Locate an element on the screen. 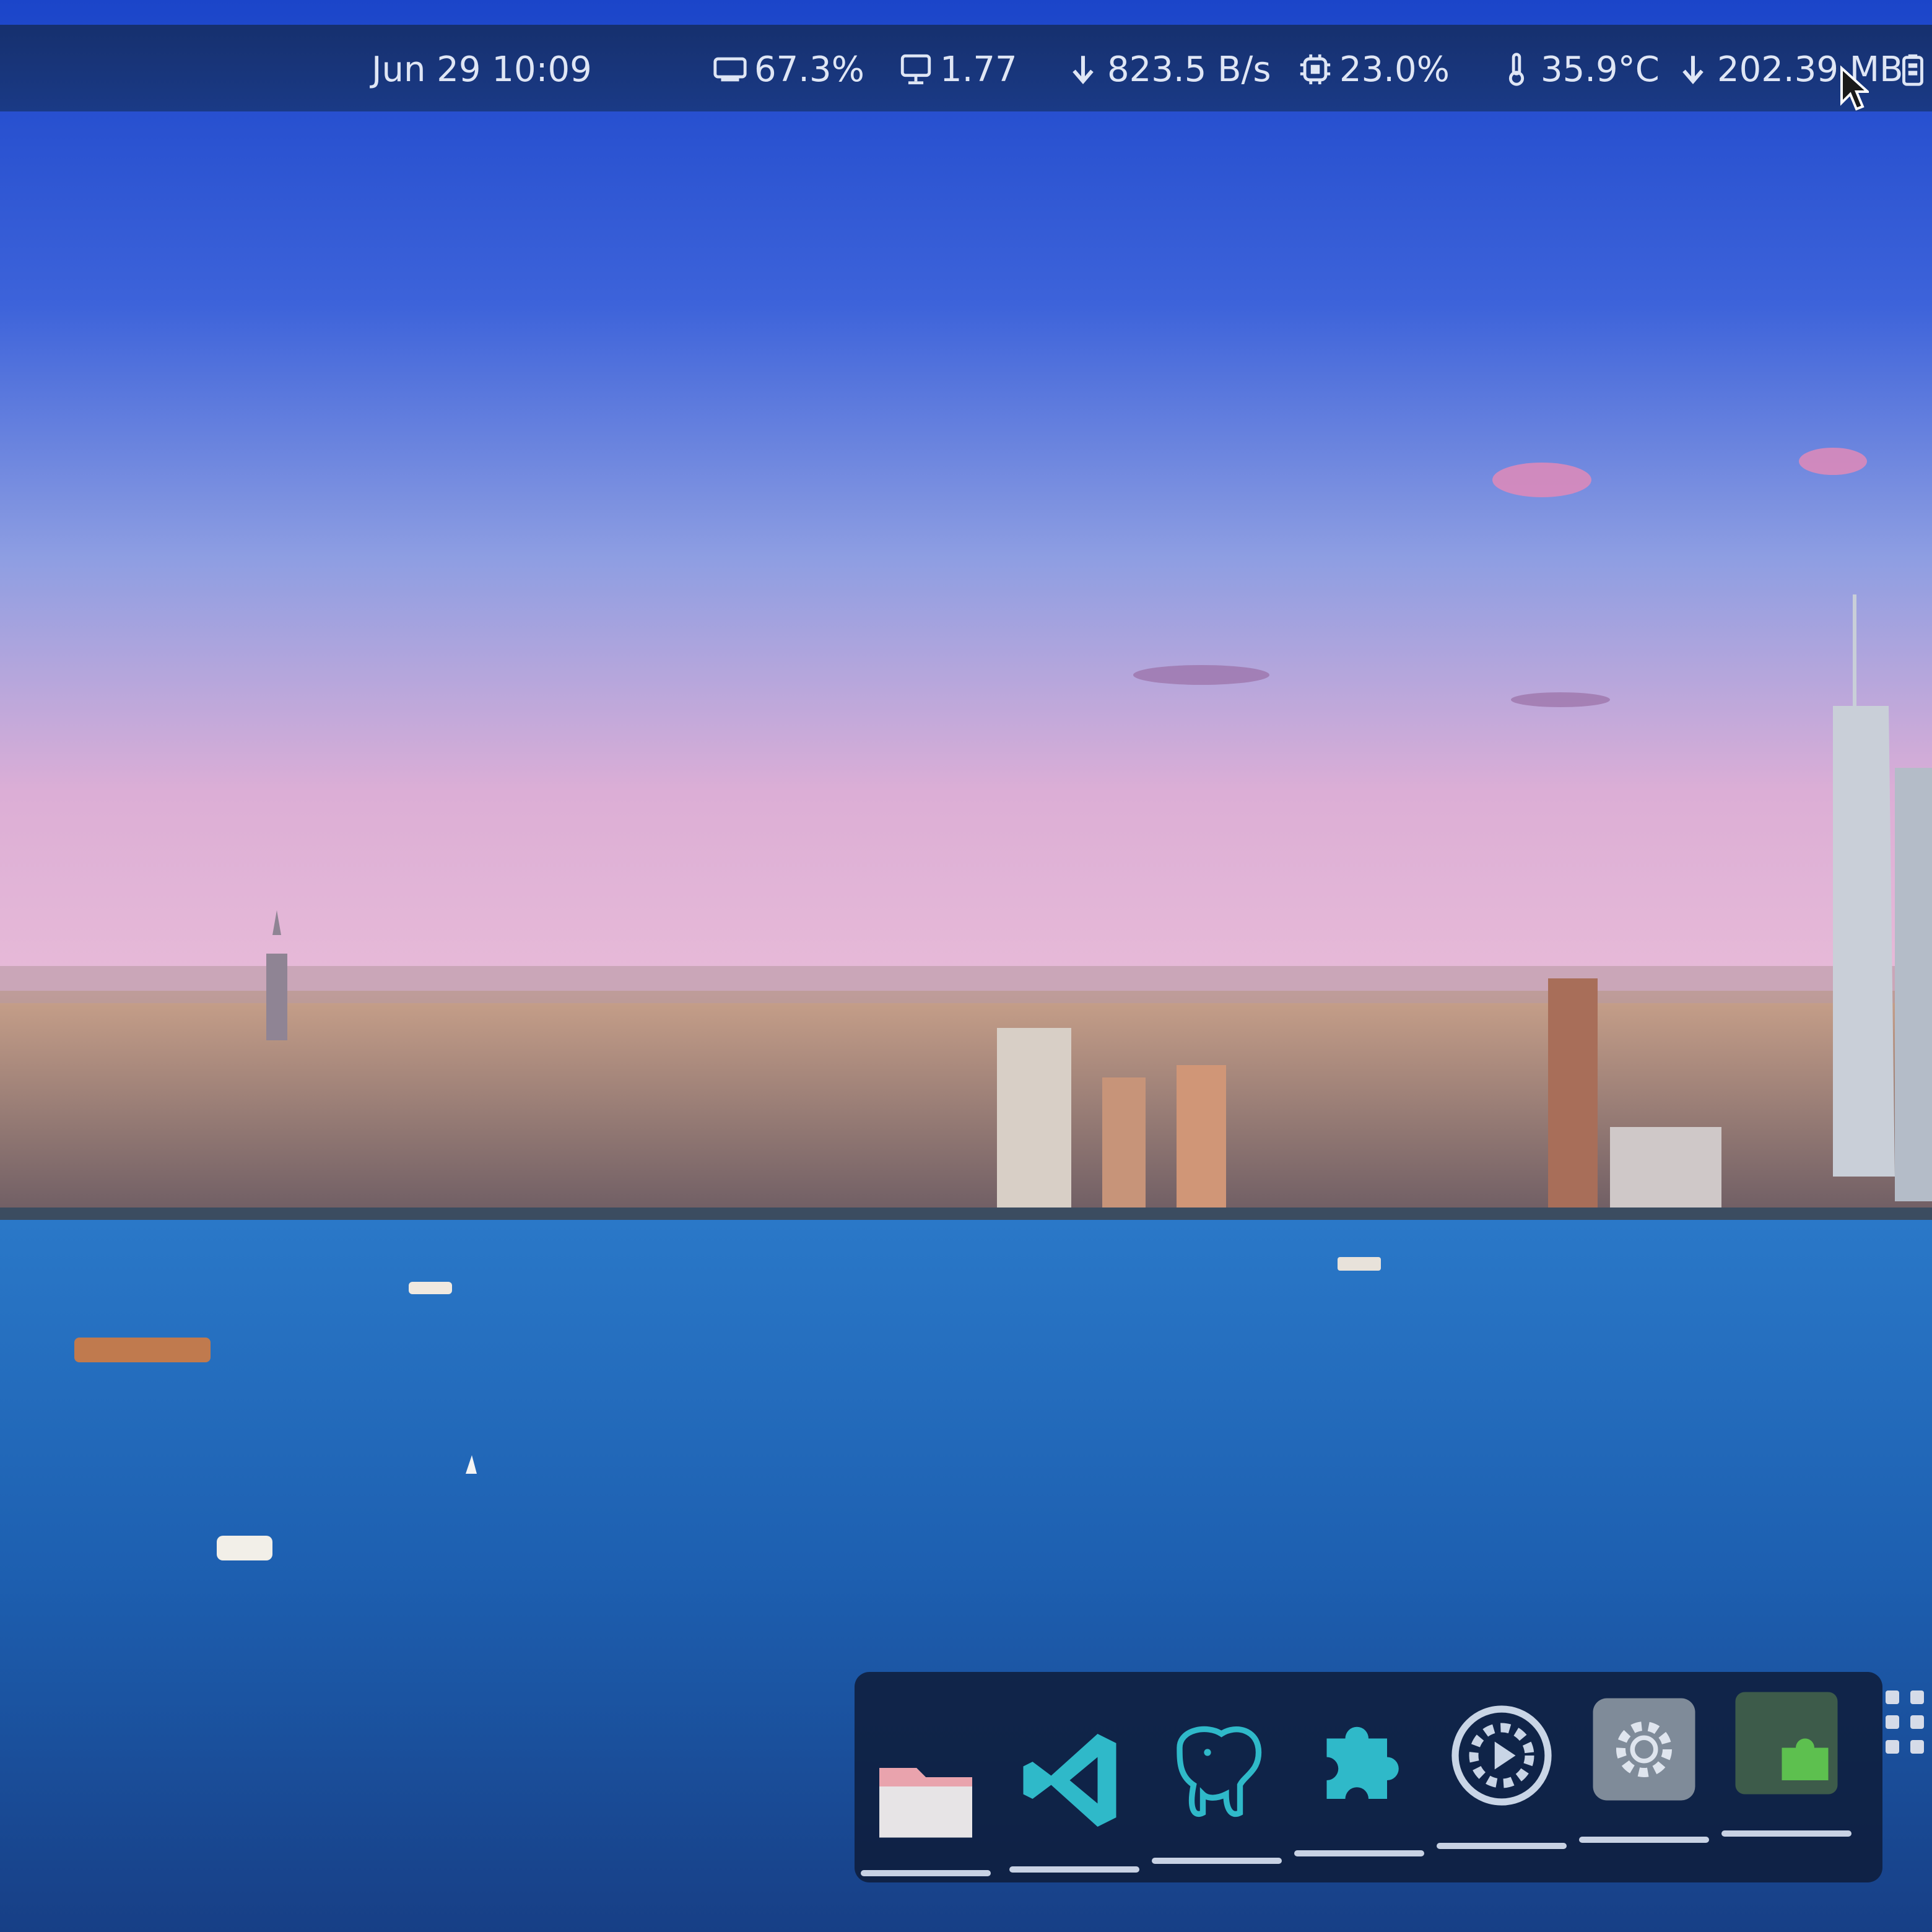  disk-indicator: 202.39 MB is located at coordinates (1789, 69).